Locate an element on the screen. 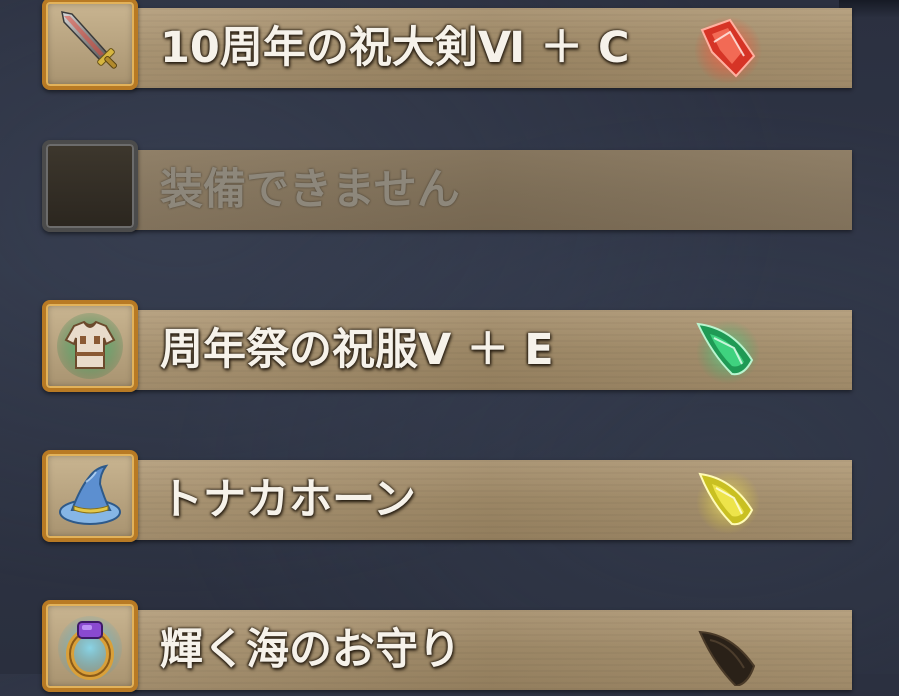 The height and width of the screenshot is (696, 899). greatsword-icon is located at coordinates (89, 40).